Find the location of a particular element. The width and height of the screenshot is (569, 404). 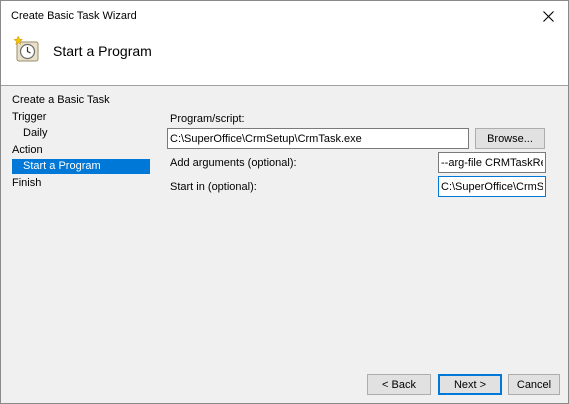

title-bar: Create Basic Task Wizard is located at coordinates (284, 16).